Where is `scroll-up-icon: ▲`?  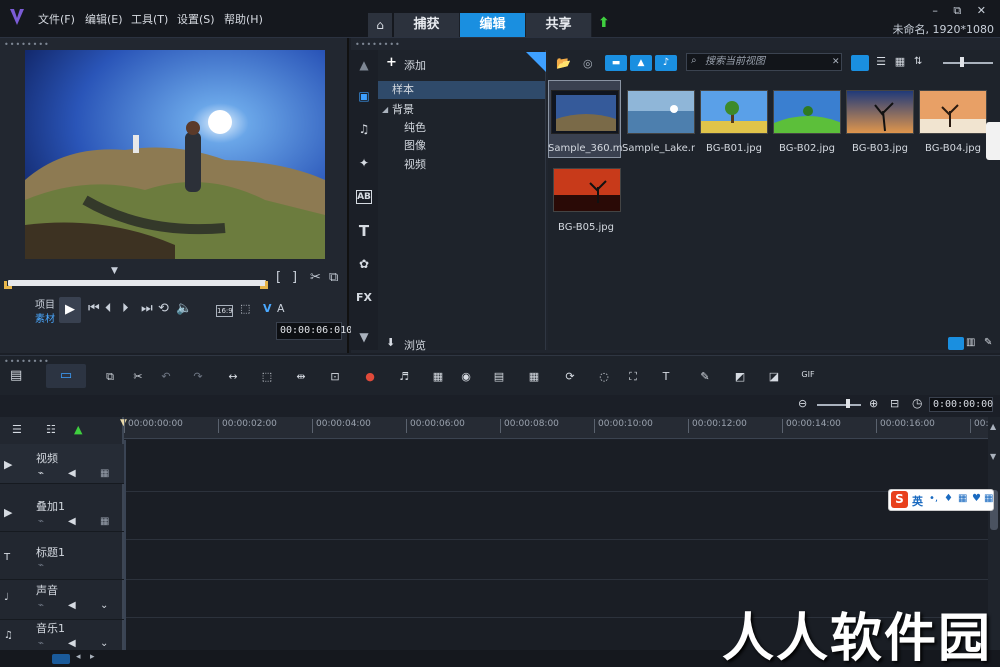
scroll-up-icon: ▲ is located at coordinates (364, 66).